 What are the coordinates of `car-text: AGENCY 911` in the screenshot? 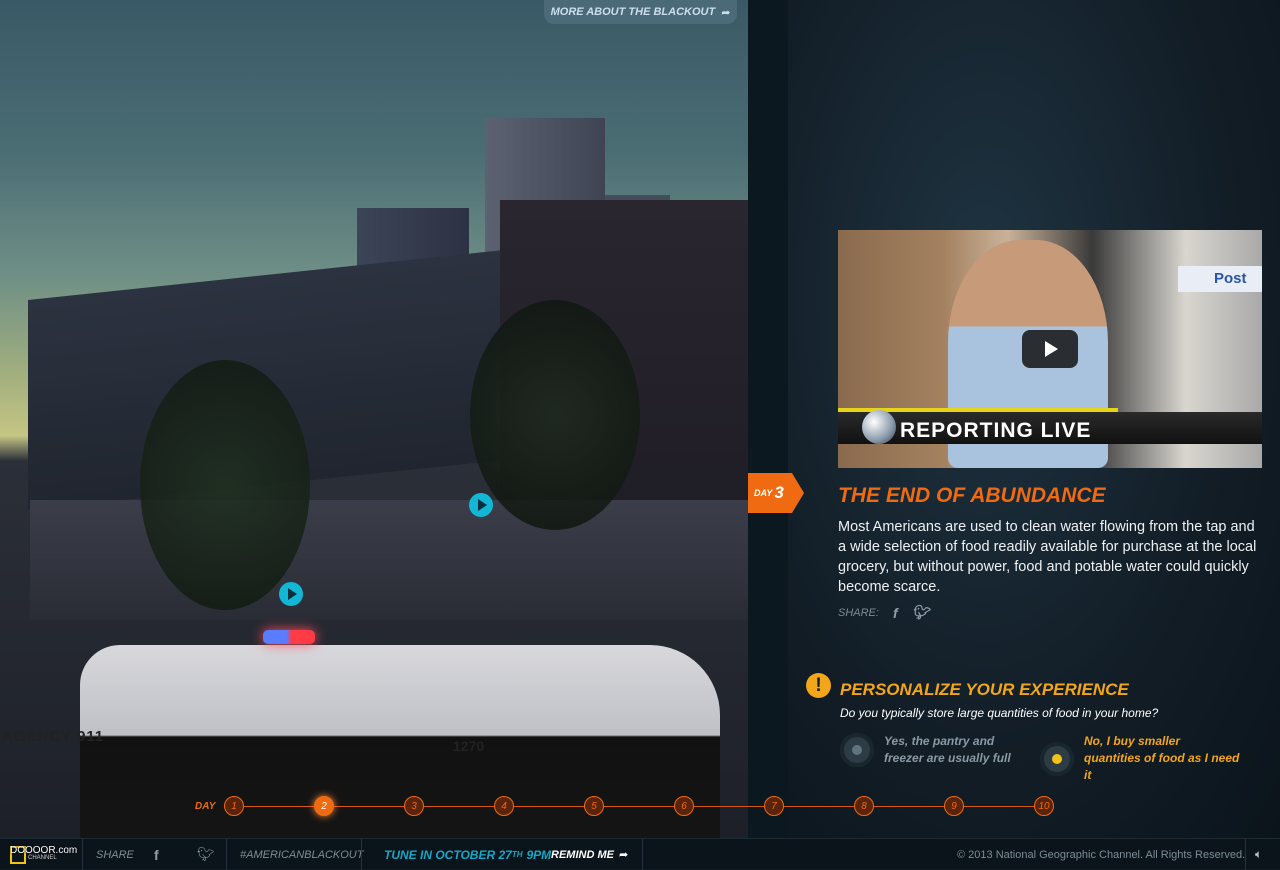 It's located at (53, 736).